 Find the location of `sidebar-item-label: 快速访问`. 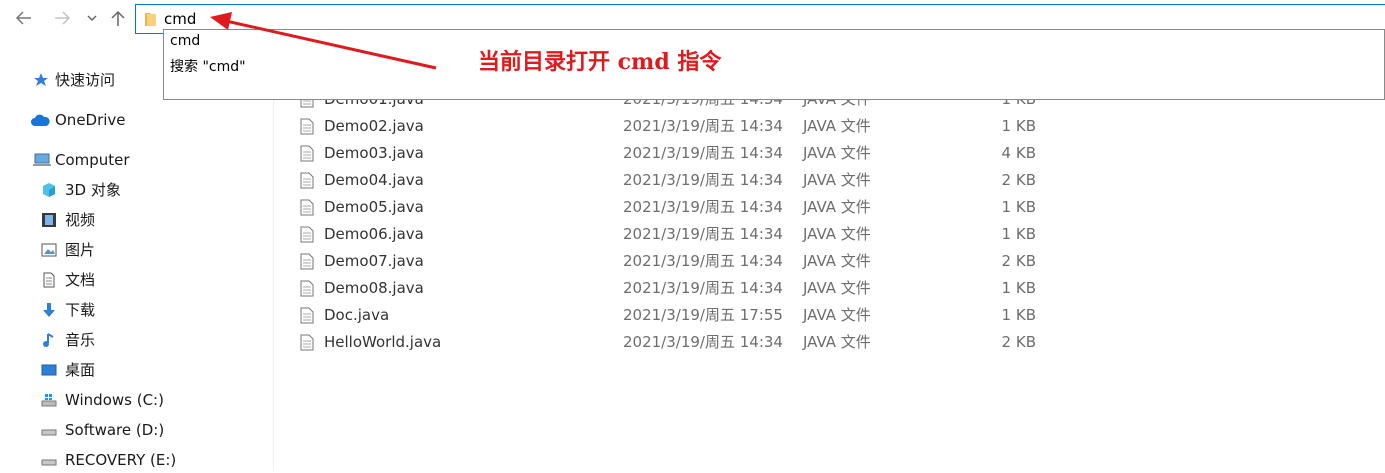

sidebar-item-label: 快速访问 is located at coordinates (85, 80).